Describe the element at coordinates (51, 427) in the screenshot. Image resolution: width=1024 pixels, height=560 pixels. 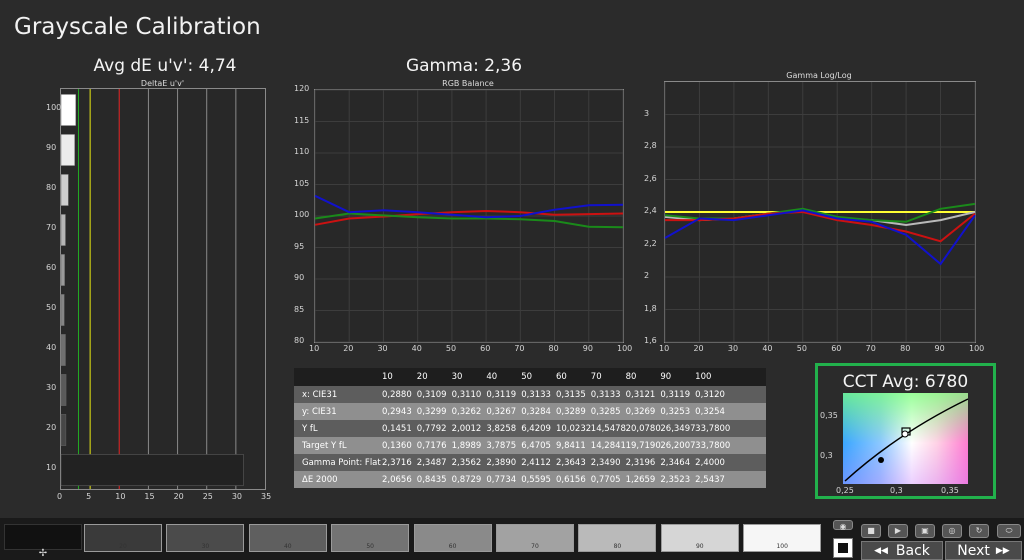
I see `deltae-y-tick: 20` at that location.